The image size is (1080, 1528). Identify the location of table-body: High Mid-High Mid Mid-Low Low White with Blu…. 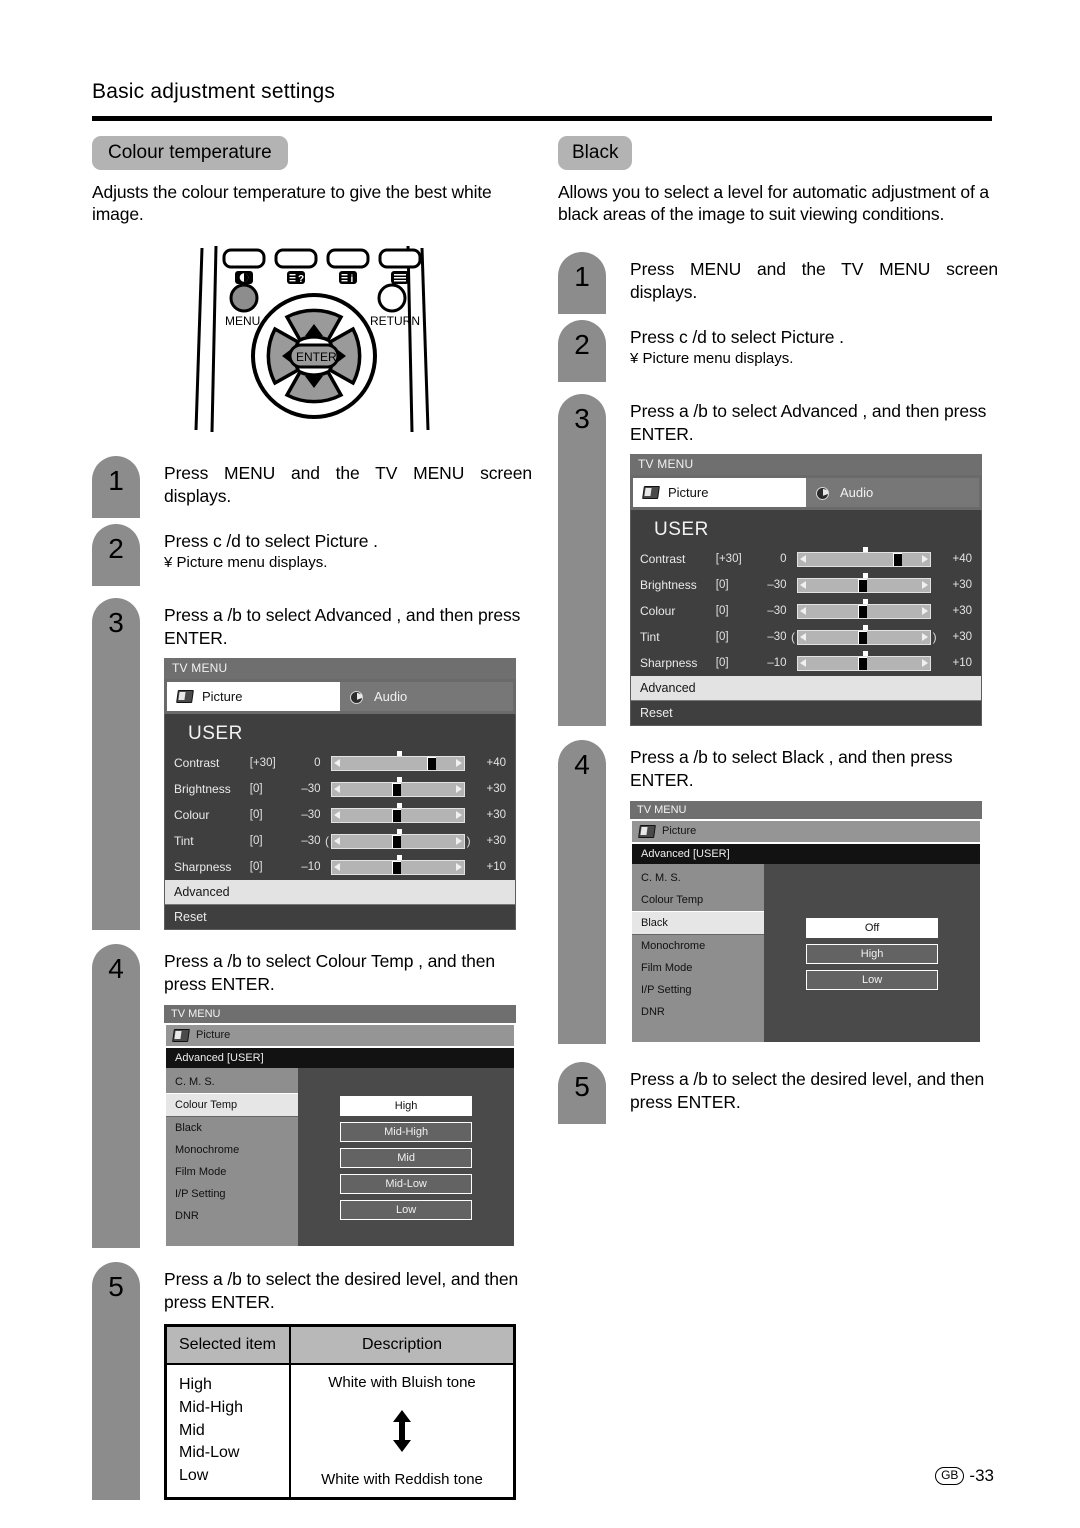
(340, 1431).